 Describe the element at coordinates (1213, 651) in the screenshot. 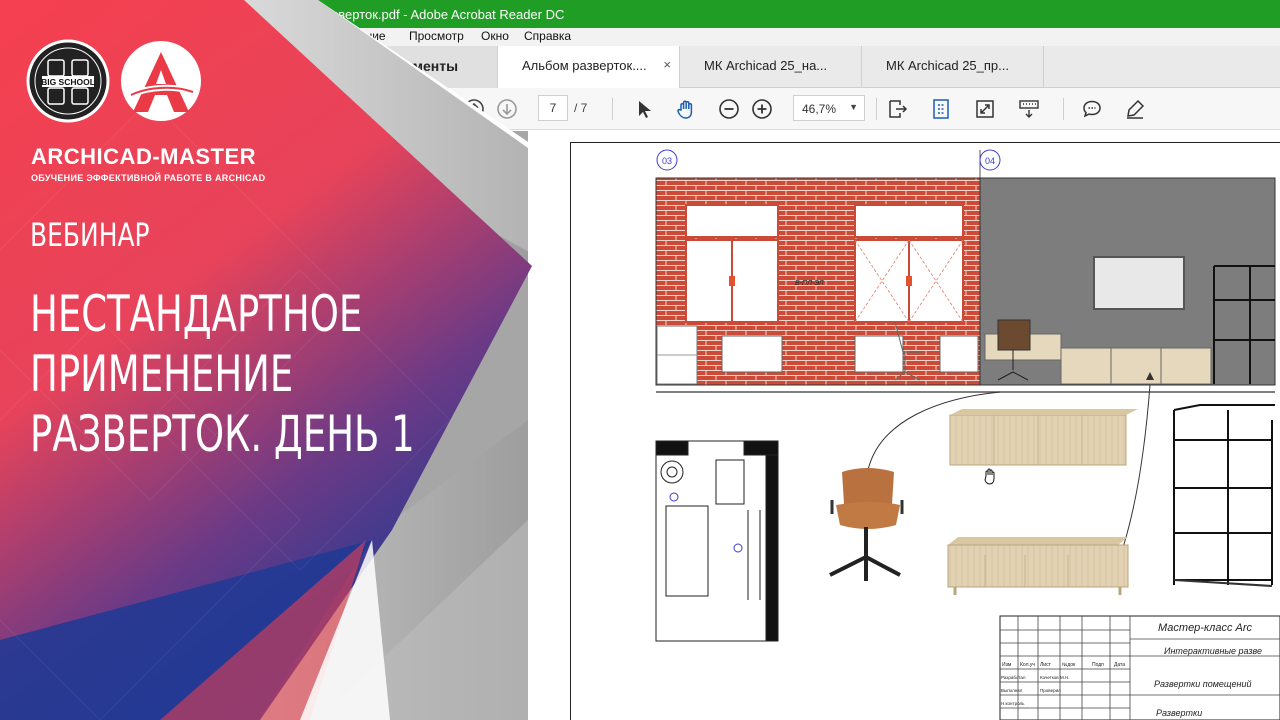

I see `stamp-subtitle: Интерактивные разве` at that location.